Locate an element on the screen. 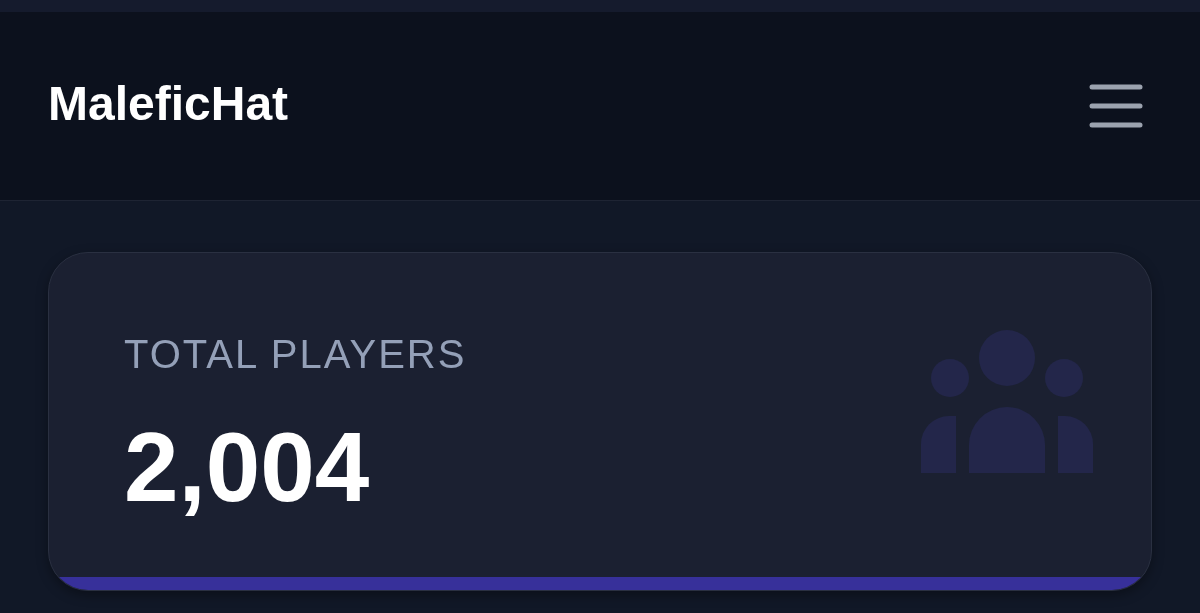 This screenshot has height=613, width=1200. stat-label: TOTAL PLAYERS is located at coordinates (295, 354).